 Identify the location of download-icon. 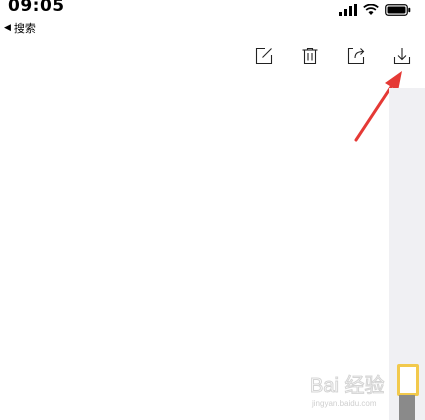
(402, 56).